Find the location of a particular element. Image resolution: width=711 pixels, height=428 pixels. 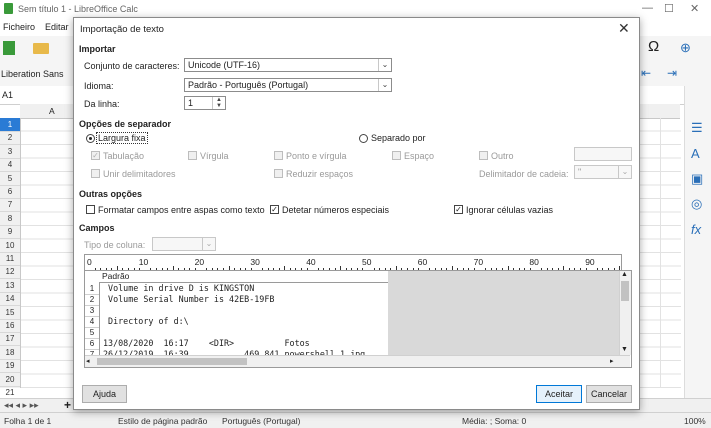

scroll-left-icon: ◂ is located at coordinates (88, 361).